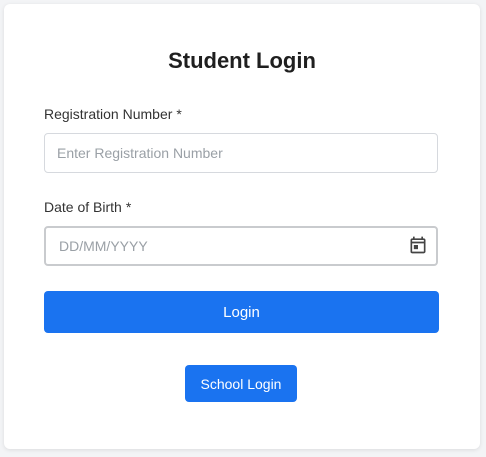 The width and height of the screenshot is (486, 457). Describe the element at coordinates (103, 246) in the screenshot. I see `date-of-birth-placeholder: DD/MM/YYYY` at that location.